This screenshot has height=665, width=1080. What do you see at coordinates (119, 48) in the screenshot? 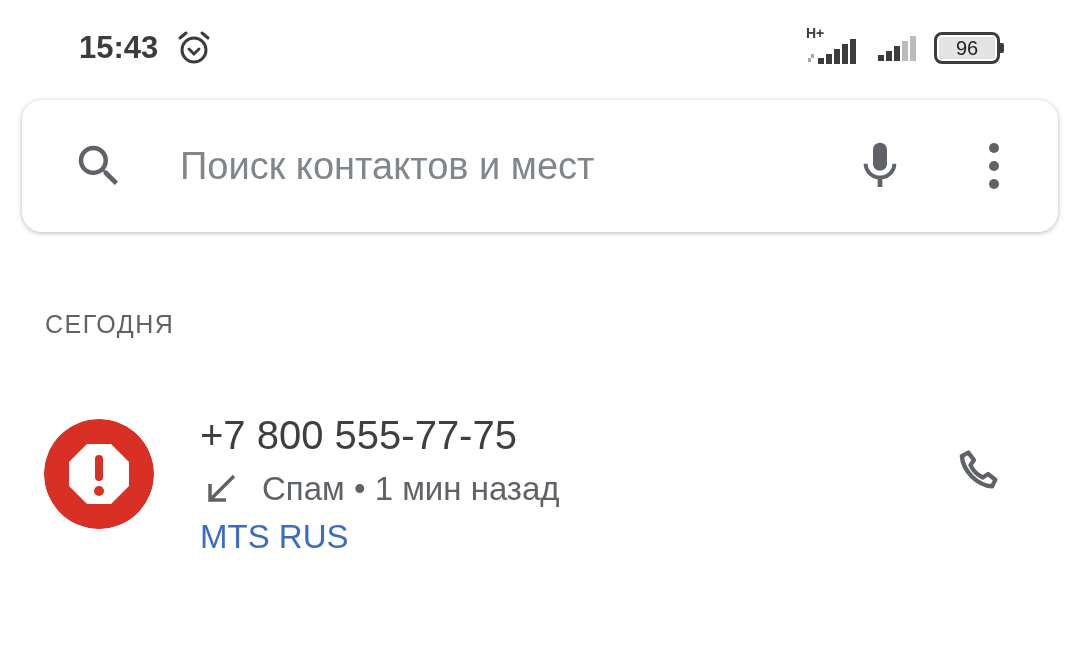
I see `clock-time: 15:43` at bounding box center [119, 48].